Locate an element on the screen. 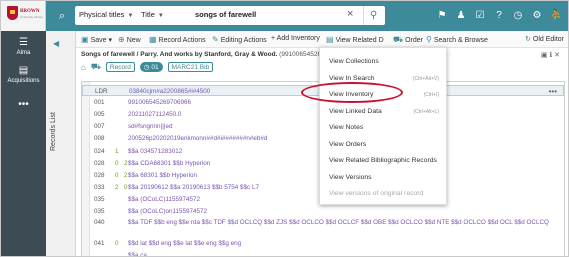 The image size is (569, 257). marc-value: 200526p20202019enkmonn##d#i#######n#eb#d is located at coordinates (197, 138).